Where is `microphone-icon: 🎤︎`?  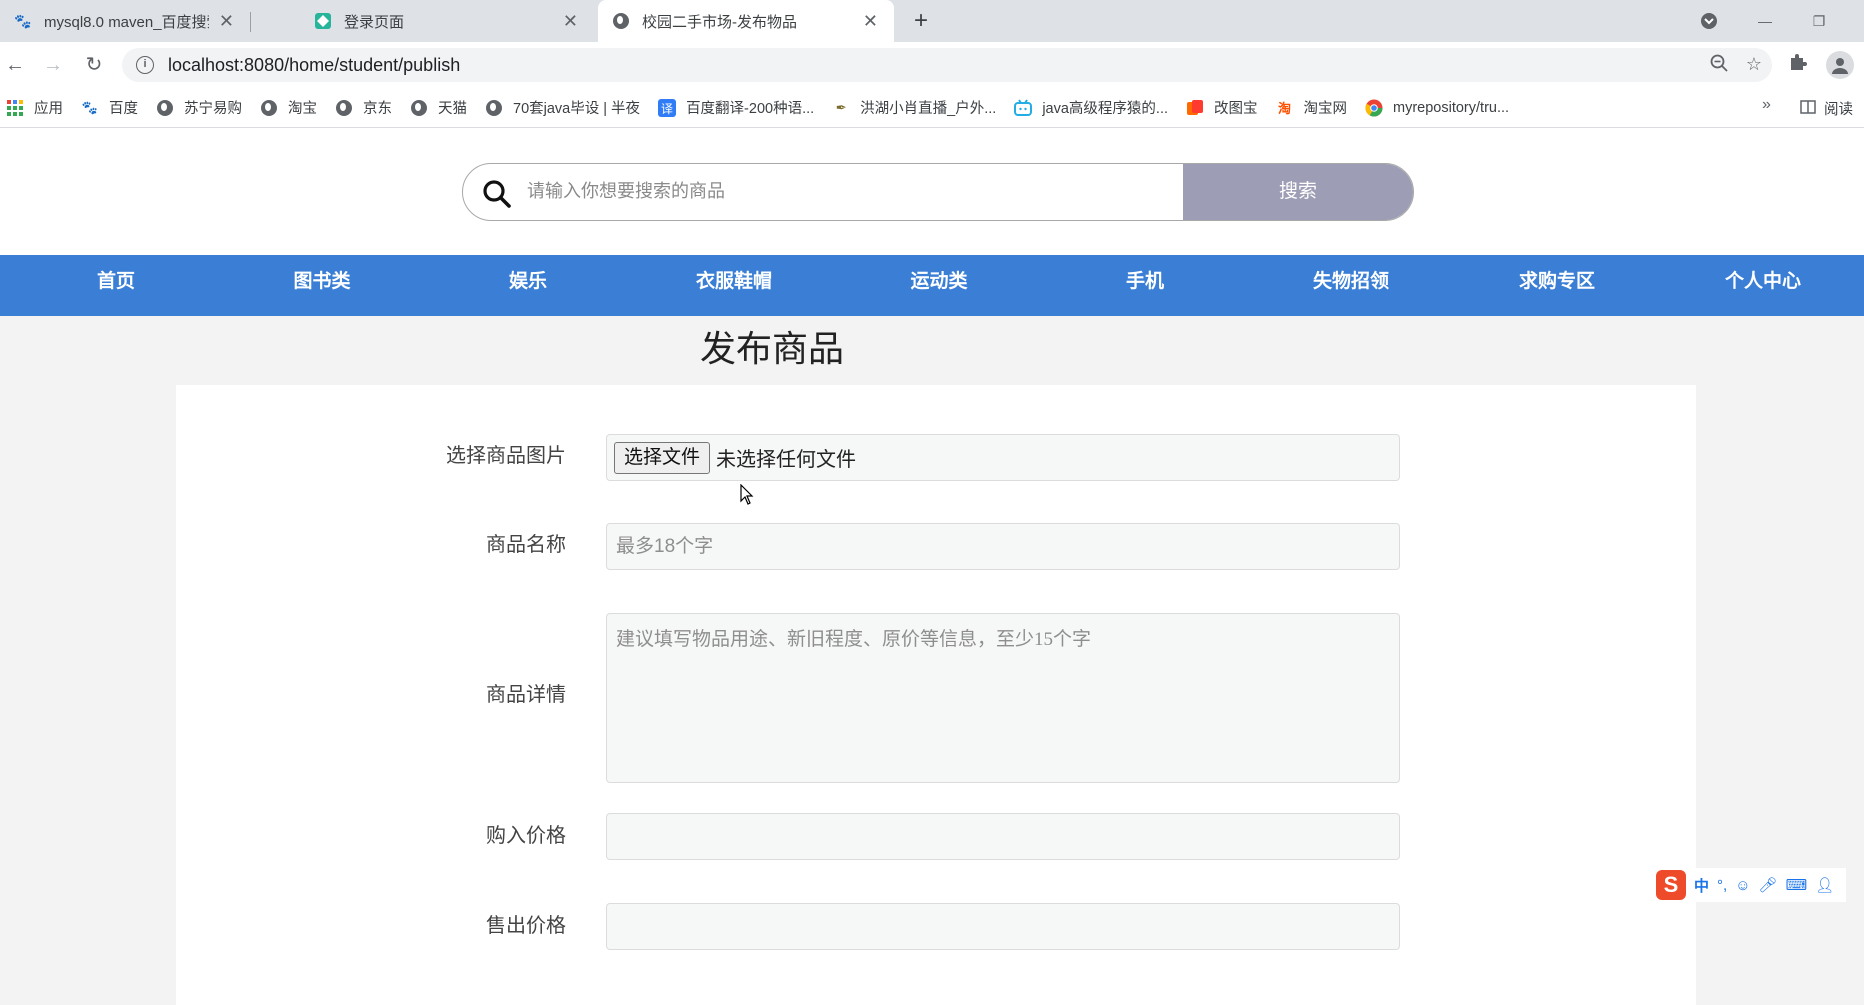 microphone-icon: 🎤︎ is located at coordinates (1768, 885).